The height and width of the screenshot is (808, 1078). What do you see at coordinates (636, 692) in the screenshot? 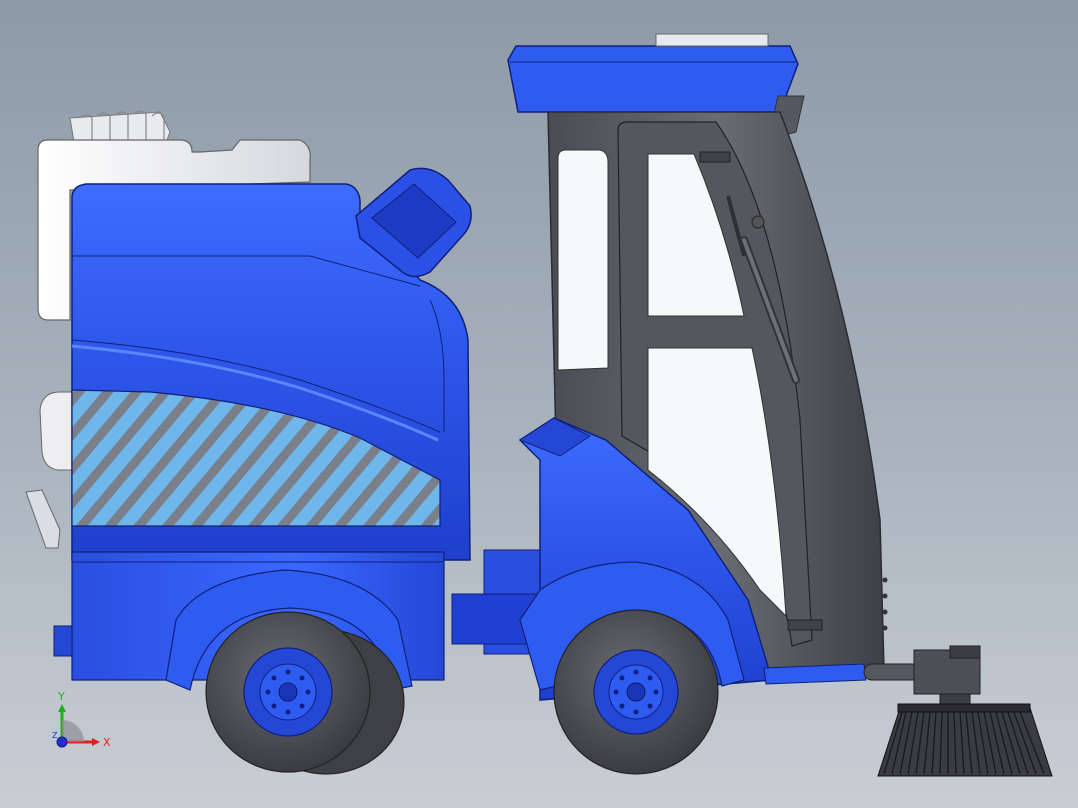
I see `front-wheel` at bounding box center [636, 692].